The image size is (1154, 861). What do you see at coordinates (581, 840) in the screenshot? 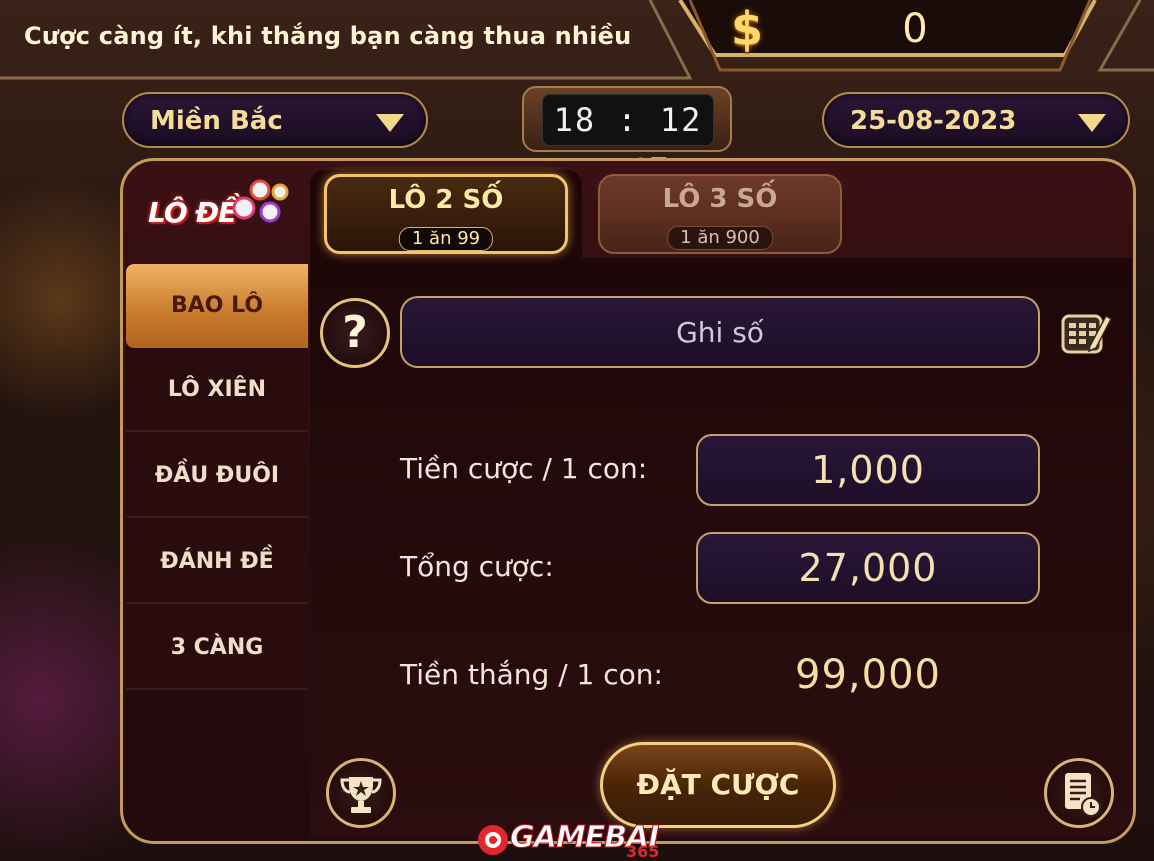
I see `gamebai-watermark: GAMEBAI 365` at bounding box center [581, 840].